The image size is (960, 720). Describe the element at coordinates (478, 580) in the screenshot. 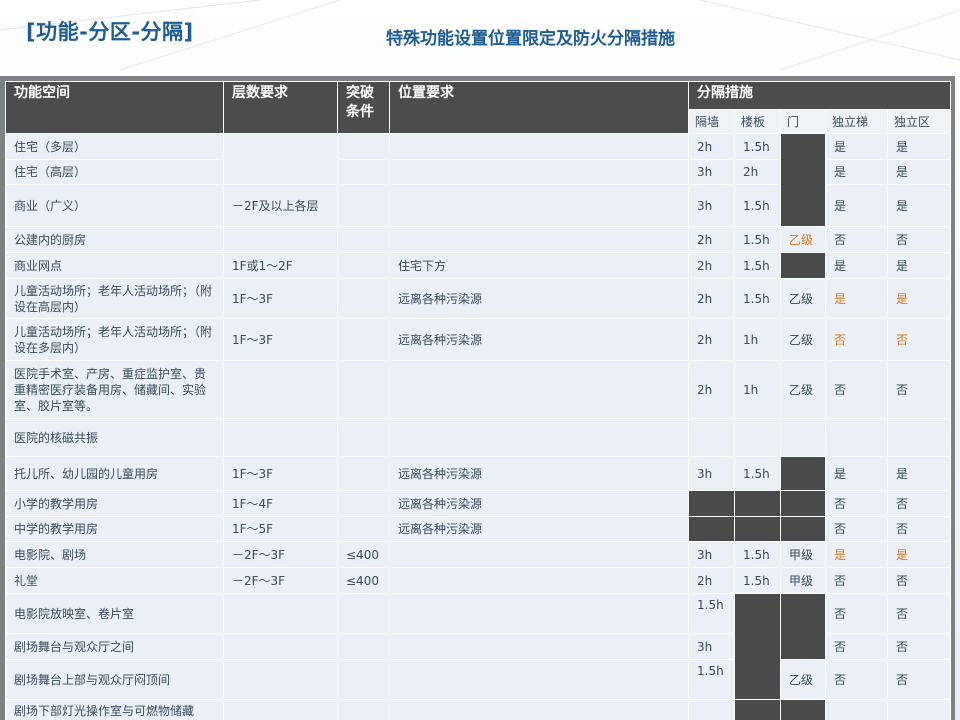

I see `table-row: 礼堂 －2F～3F ≤400 2h 1.5h 甲级 否 否` at that location.